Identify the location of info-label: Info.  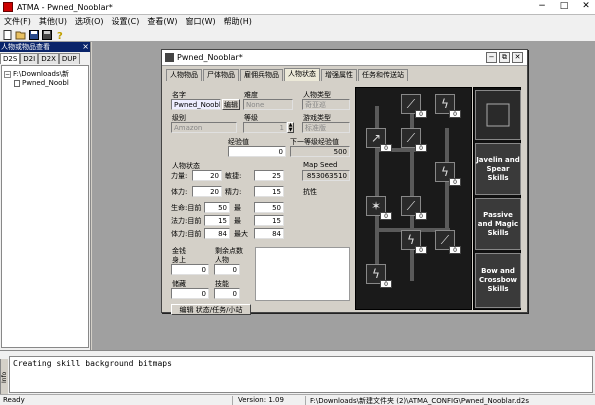
(4, 377).